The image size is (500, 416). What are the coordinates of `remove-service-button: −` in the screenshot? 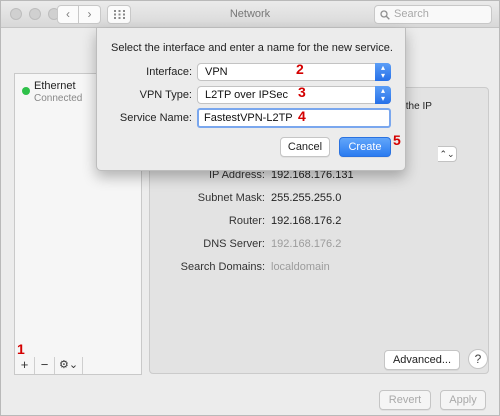 It's located at (45, 365).